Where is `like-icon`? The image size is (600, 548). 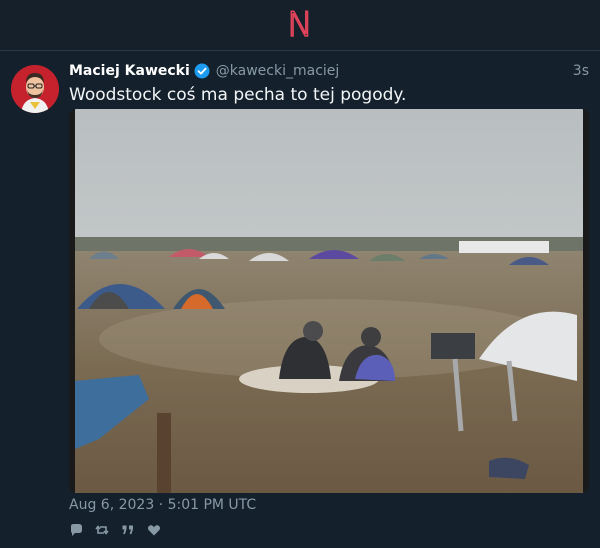 like-icon is located at coordinates (154, 530).